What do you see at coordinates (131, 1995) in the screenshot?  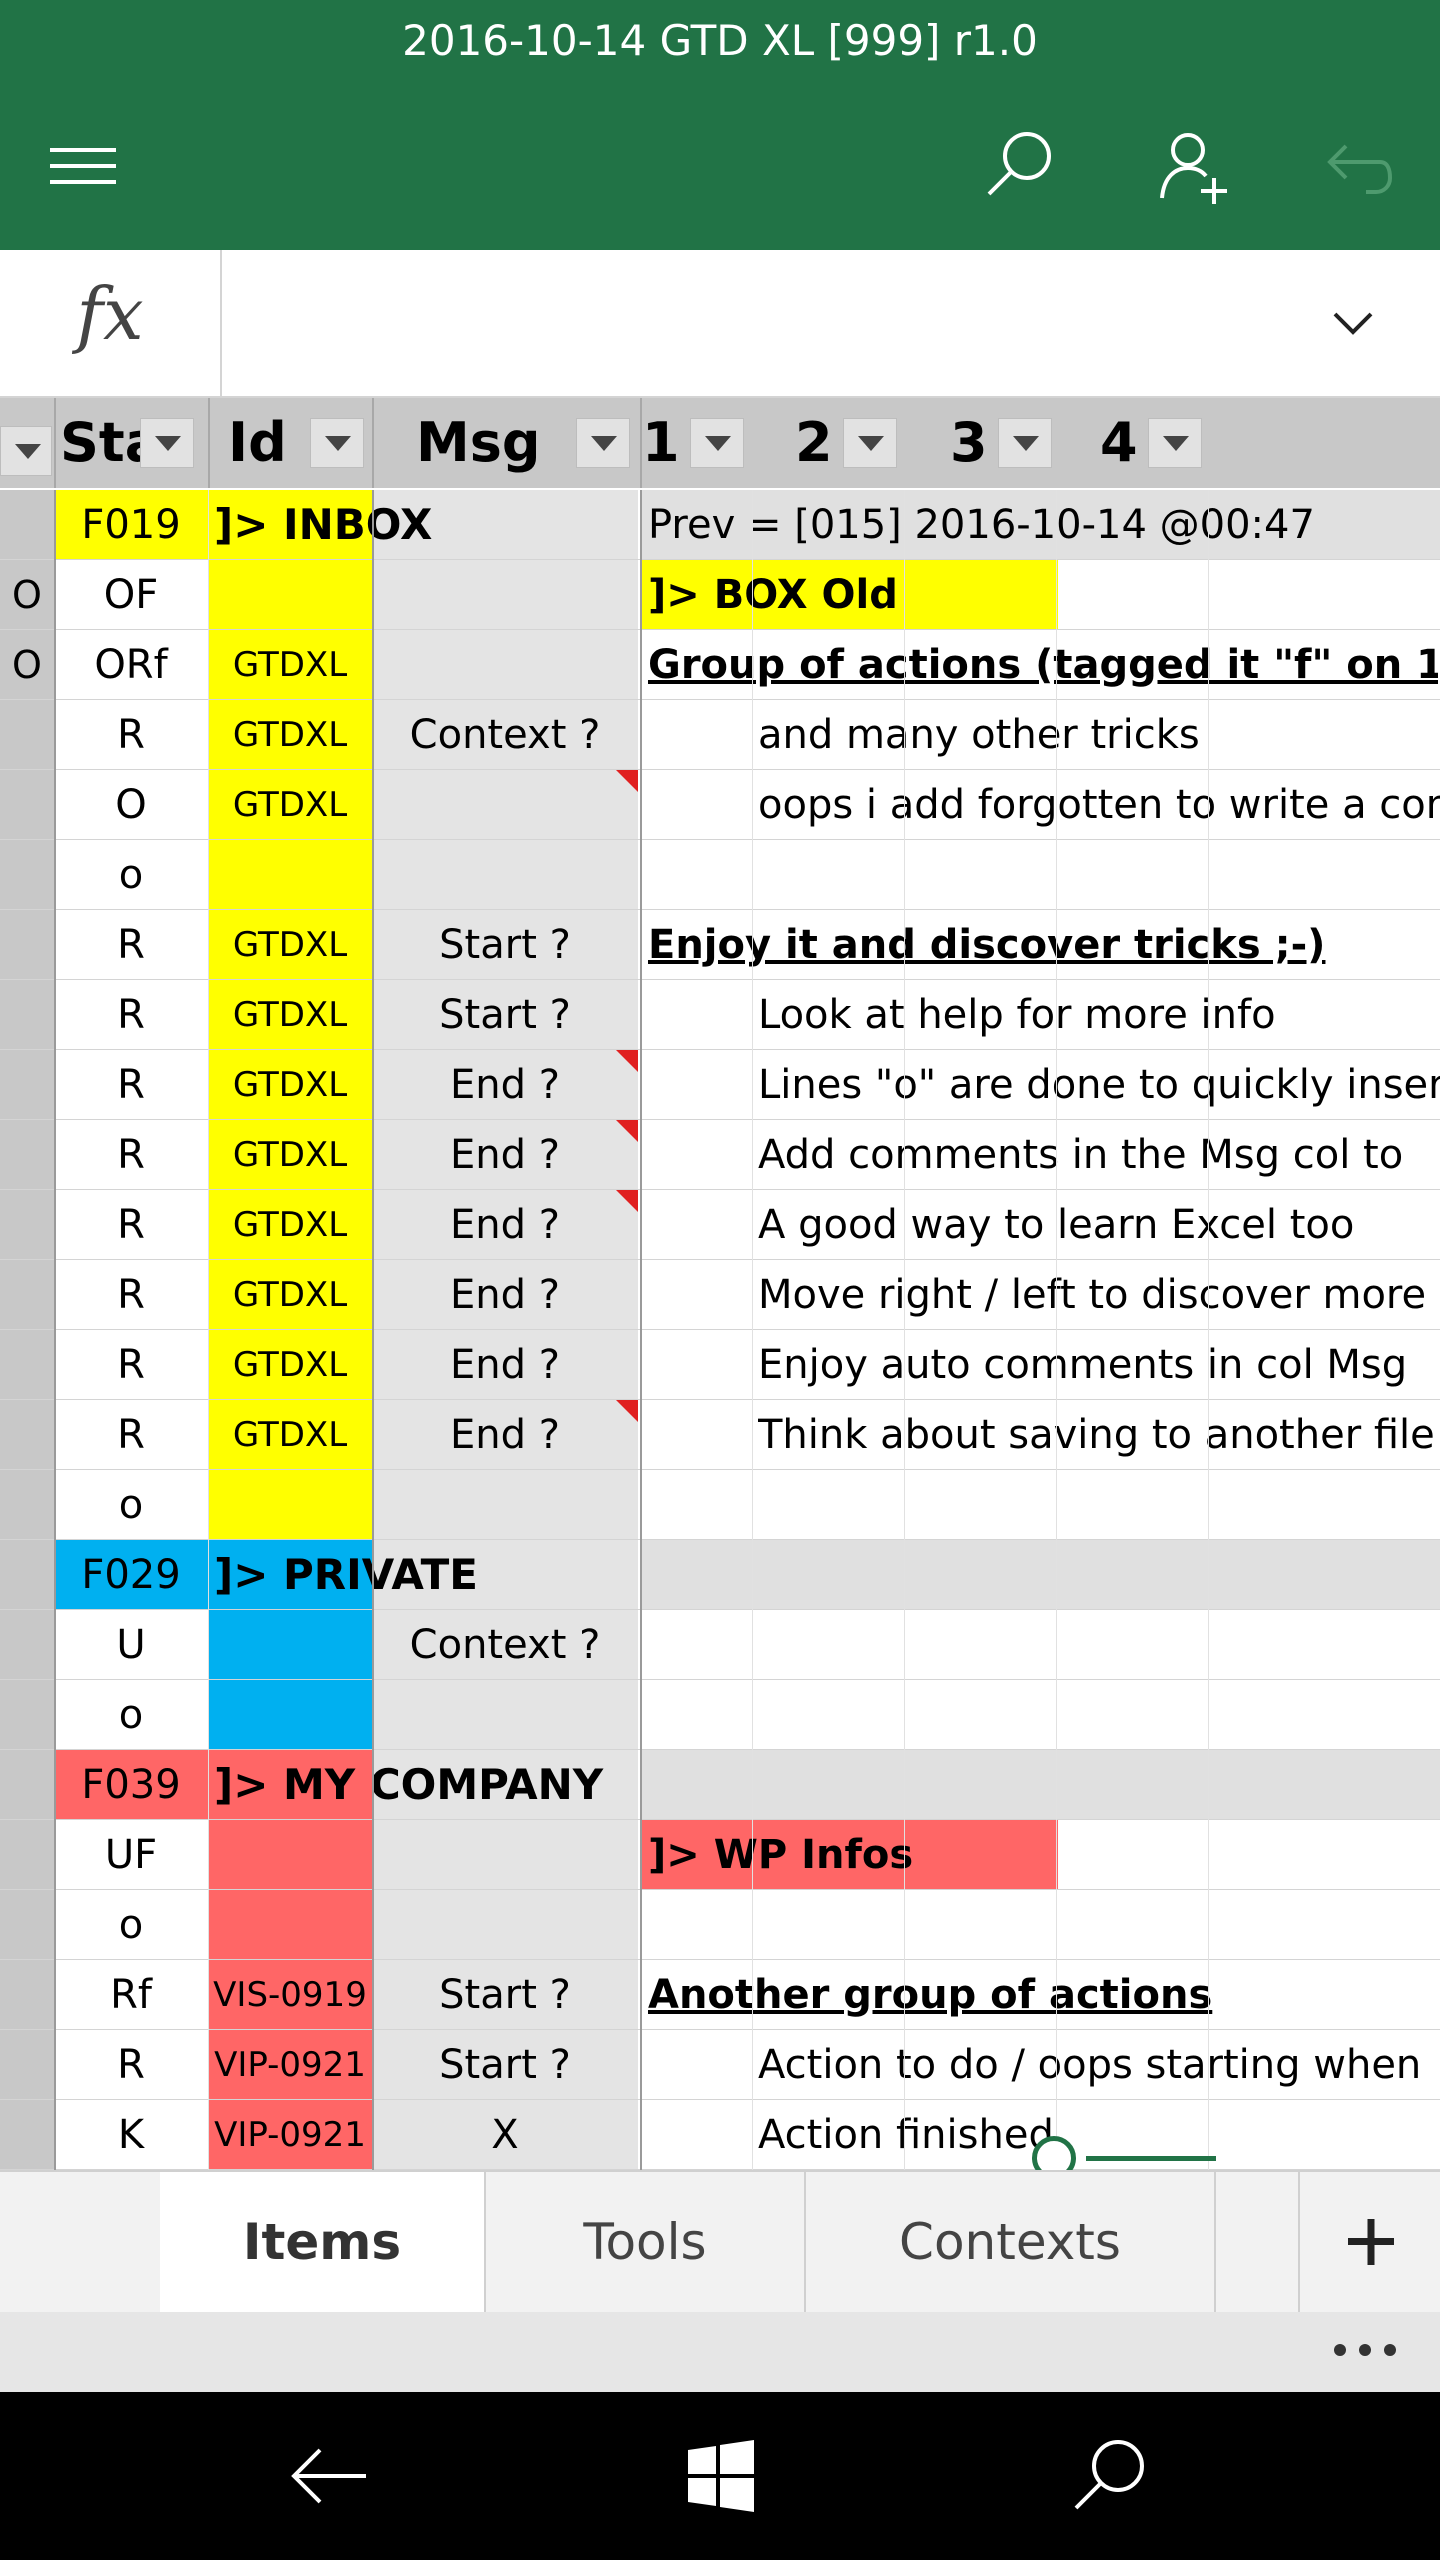 I see `status-cell: Rf` at bounding box center [131, 1995].